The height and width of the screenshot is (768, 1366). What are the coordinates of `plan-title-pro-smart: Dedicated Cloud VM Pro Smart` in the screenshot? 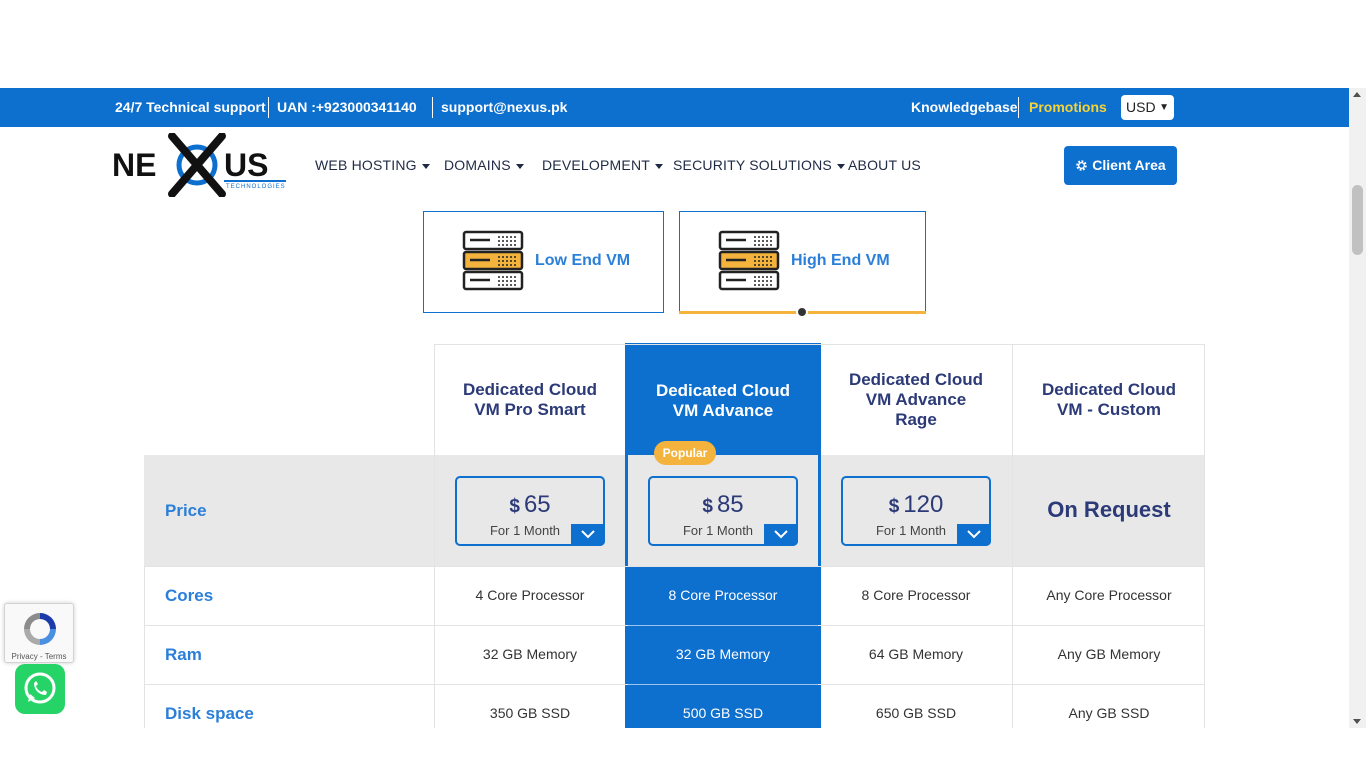 It's located at (530, 400).